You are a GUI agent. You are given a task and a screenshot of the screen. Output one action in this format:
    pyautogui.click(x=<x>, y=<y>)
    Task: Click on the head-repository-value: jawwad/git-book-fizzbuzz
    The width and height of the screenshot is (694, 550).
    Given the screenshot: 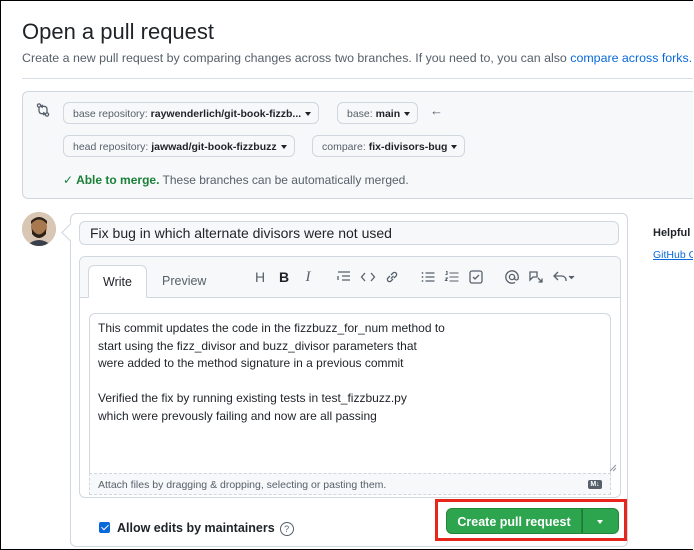 What is the action you would take?
    pyautogui.click(x=214, y=147)
    